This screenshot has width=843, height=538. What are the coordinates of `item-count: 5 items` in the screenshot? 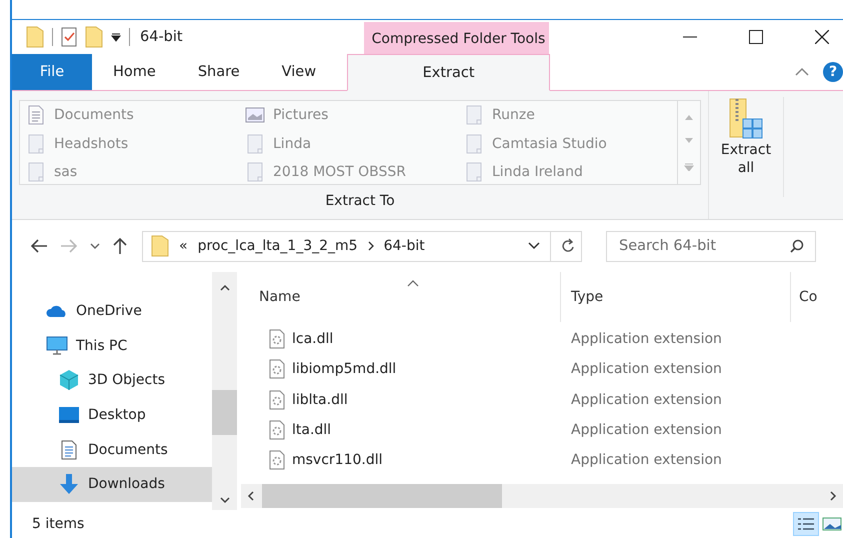 It's located at (58, 524).